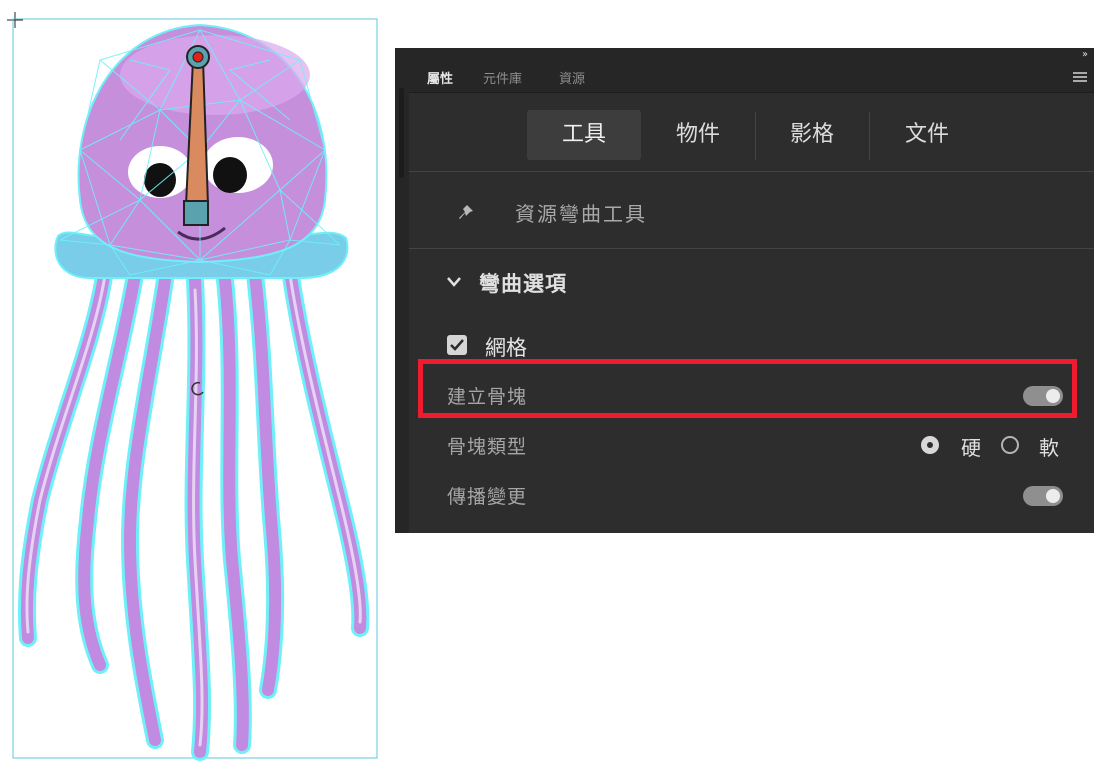 This screenshot has height=778, width=1098. I want to click on panel-top-strip: ››, so click(751, 55).